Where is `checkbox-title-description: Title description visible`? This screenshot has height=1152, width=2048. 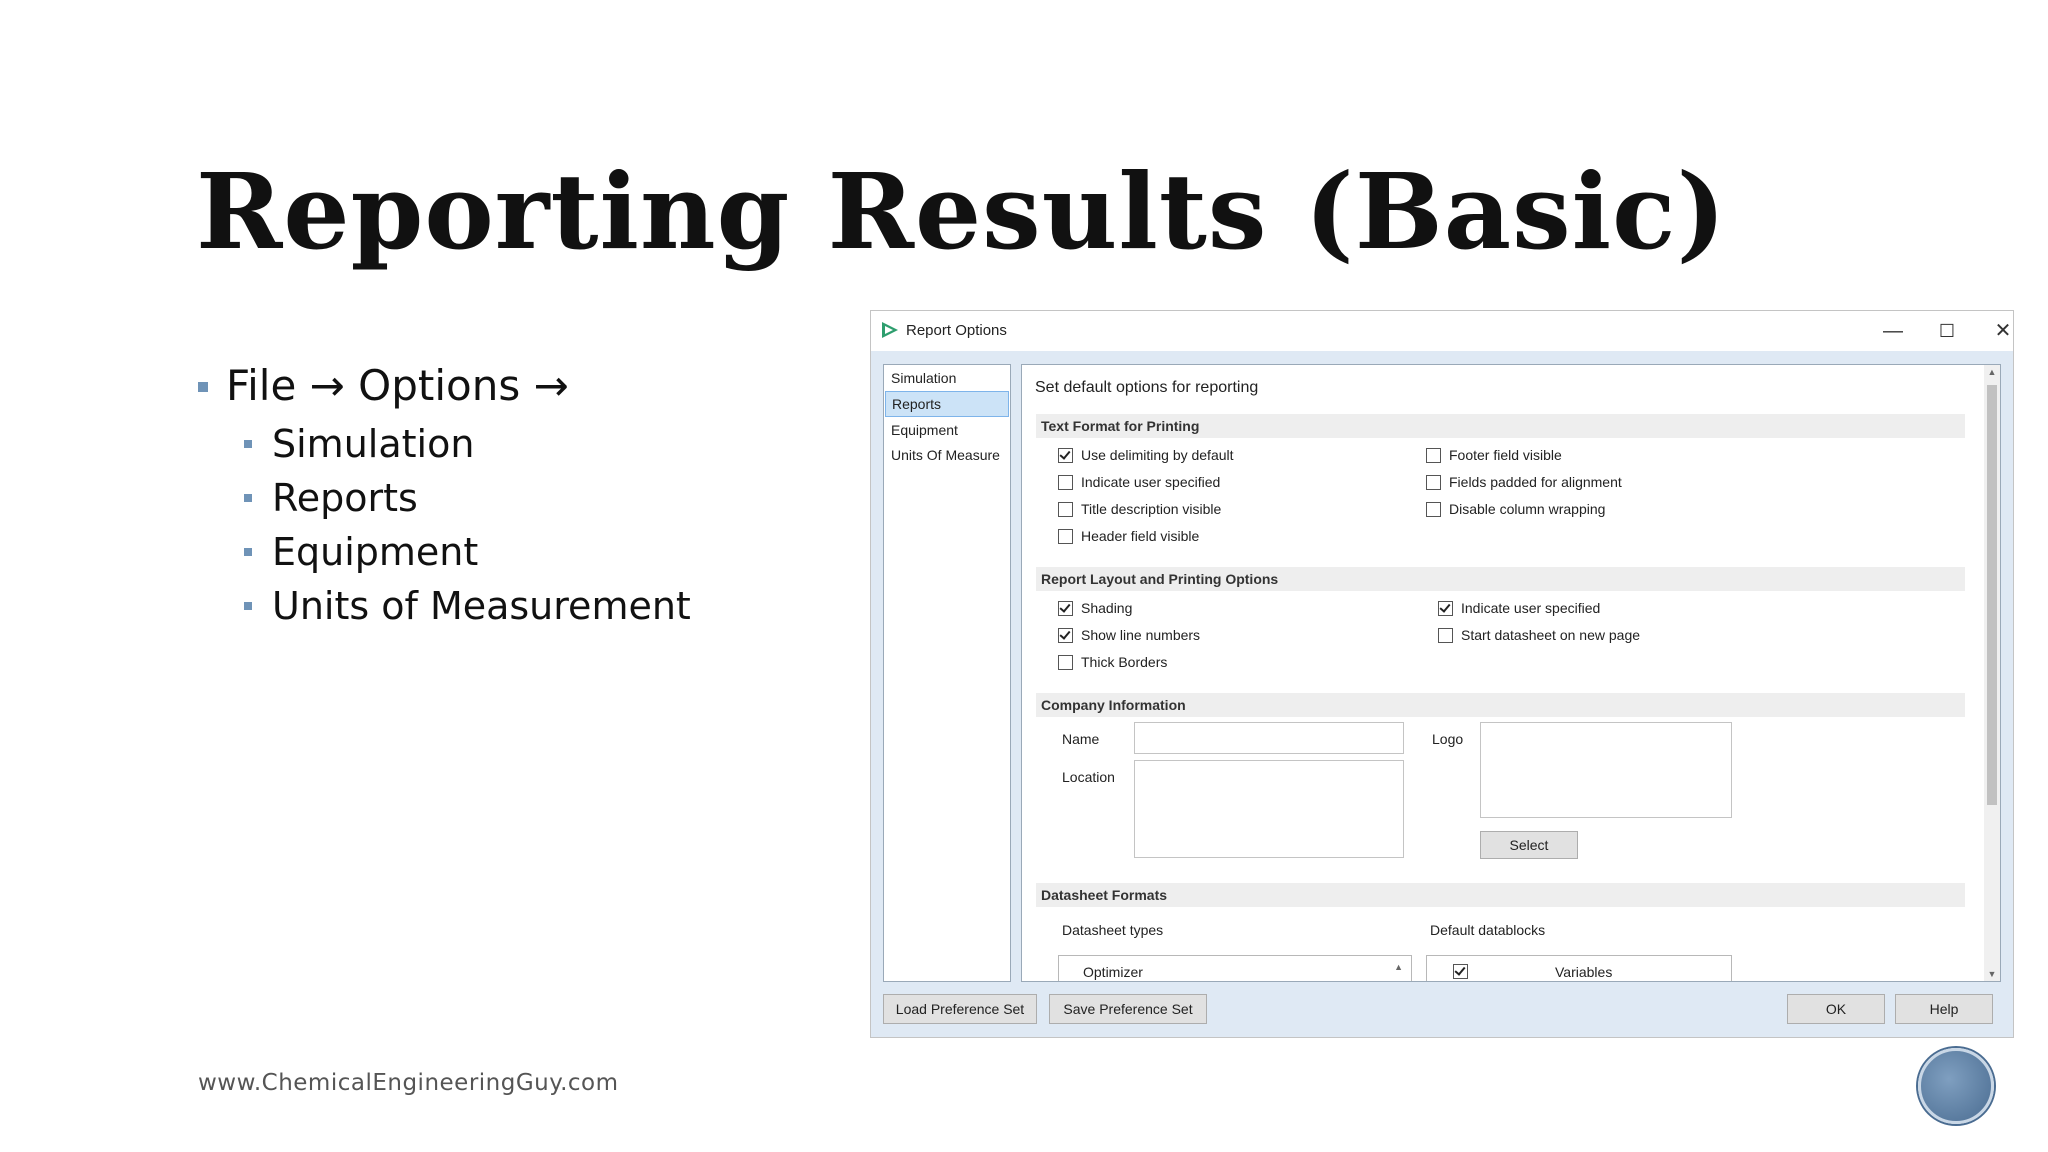
checkbox-title-description: Title description visible is located at coordinates (1139, 509).